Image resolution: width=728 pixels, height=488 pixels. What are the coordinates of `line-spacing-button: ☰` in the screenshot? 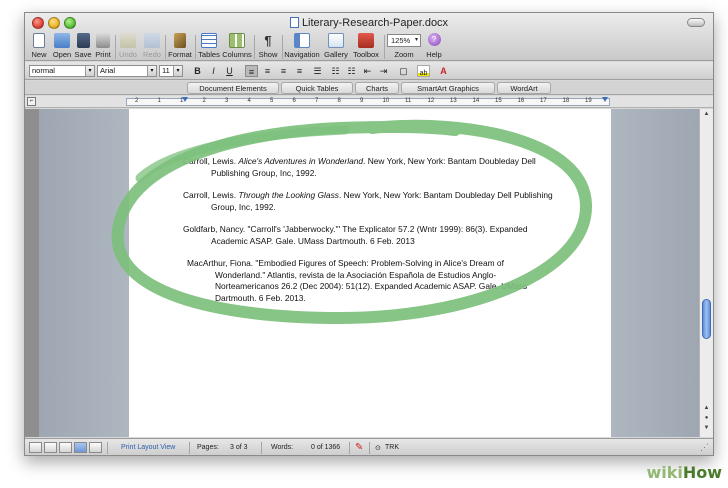 It's located at (317, 71).